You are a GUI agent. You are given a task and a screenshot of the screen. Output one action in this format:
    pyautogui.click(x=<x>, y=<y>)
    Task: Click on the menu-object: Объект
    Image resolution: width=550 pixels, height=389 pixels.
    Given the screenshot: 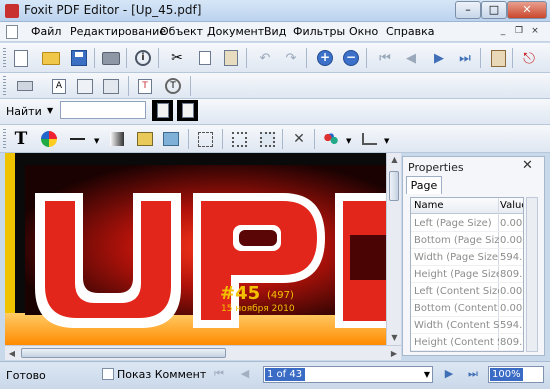 What is the action you would take?
    pyautogui.click(x=181, y=31)
    